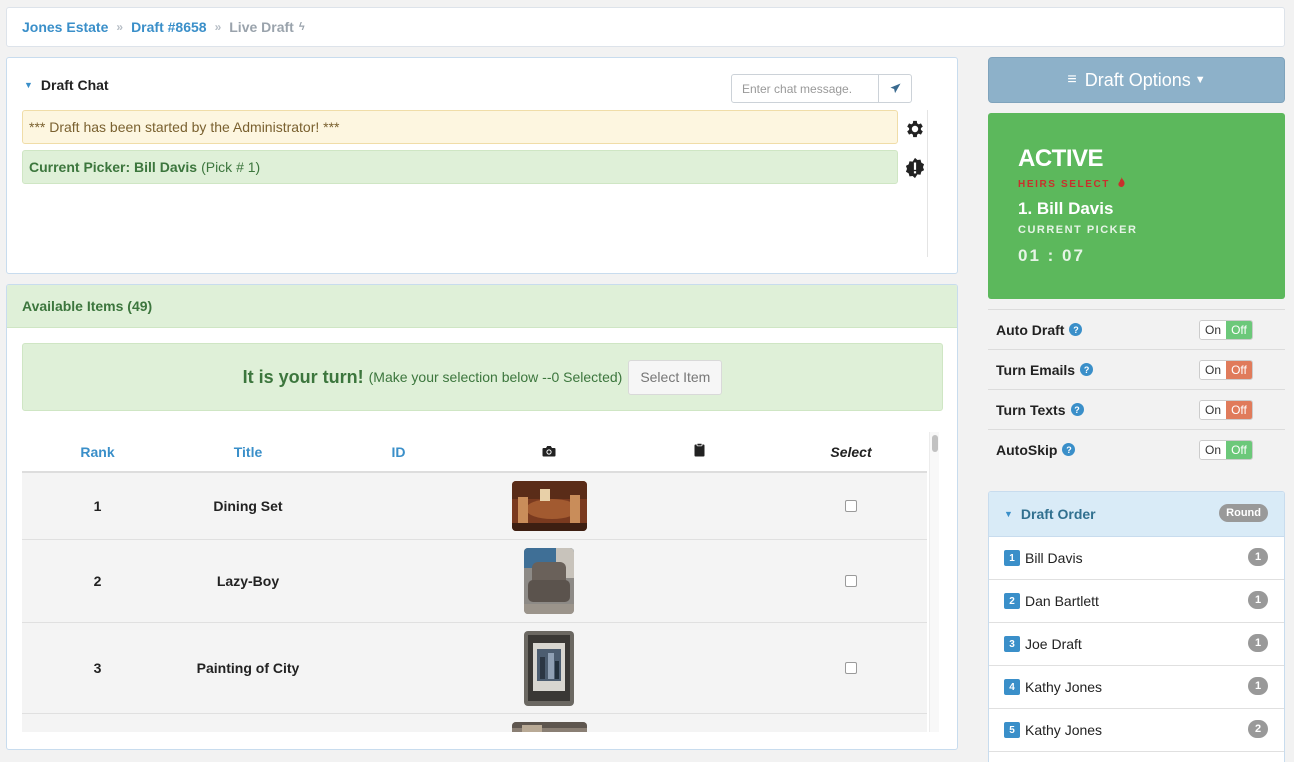  Describe the element at coordinates (1058, 514) in the screenshot. I see `draft-order-title: Draft Order` at that location.